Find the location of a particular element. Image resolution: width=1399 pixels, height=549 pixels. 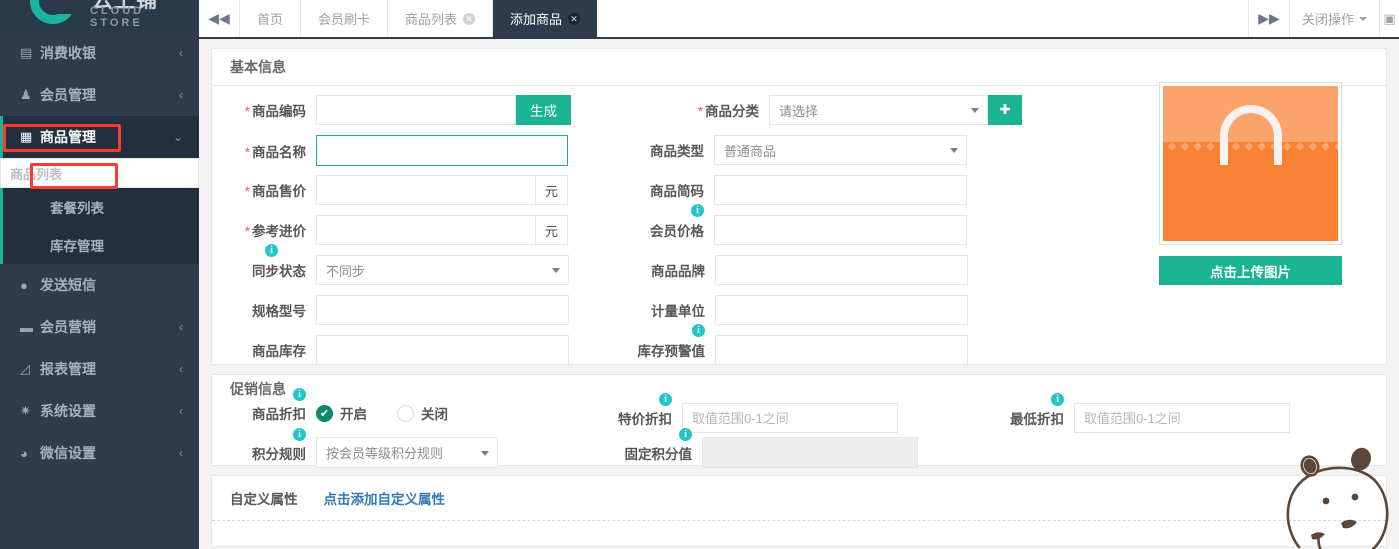

fixed-points-input is located at coordinates (810, 452).